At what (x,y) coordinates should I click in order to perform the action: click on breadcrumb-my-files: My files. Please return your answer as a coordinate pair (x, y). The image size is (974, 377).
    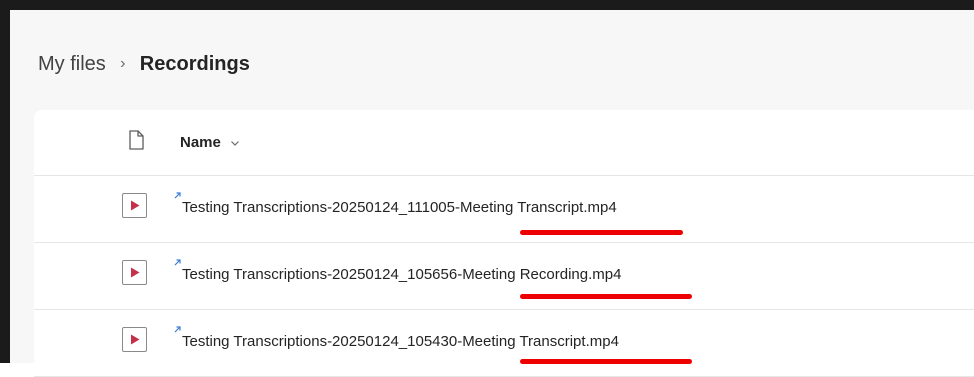
    Looking at the image, I should click on (72, 64).